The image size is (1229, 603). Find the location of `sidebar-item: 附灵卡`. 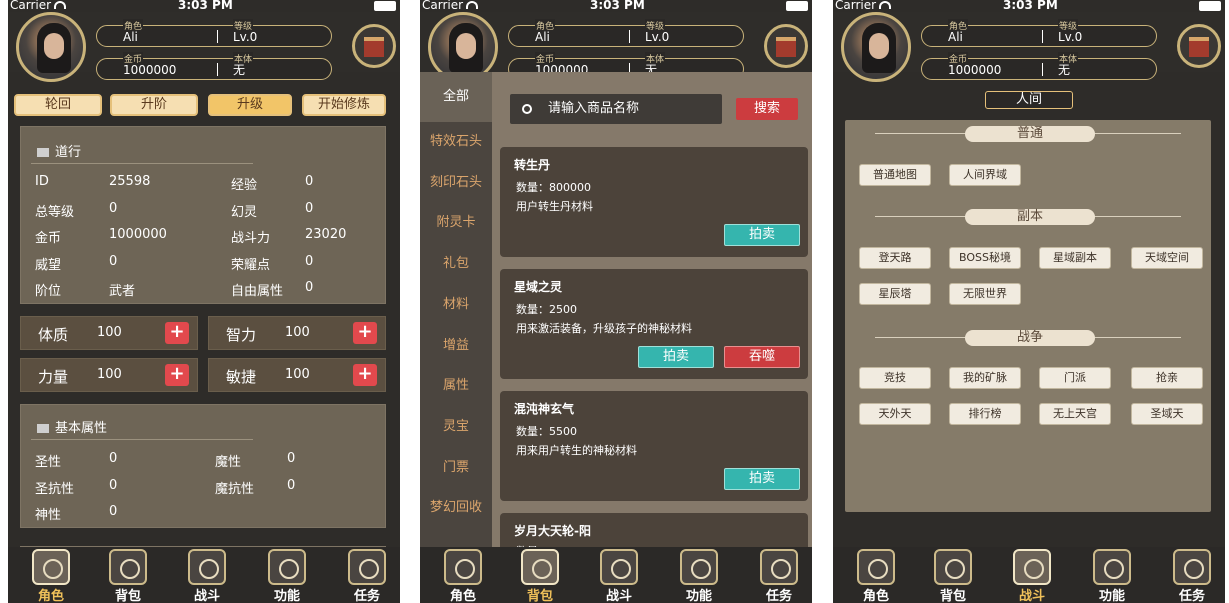

sidebar-item: 附灵卡 is located at coordinates (456, 223).